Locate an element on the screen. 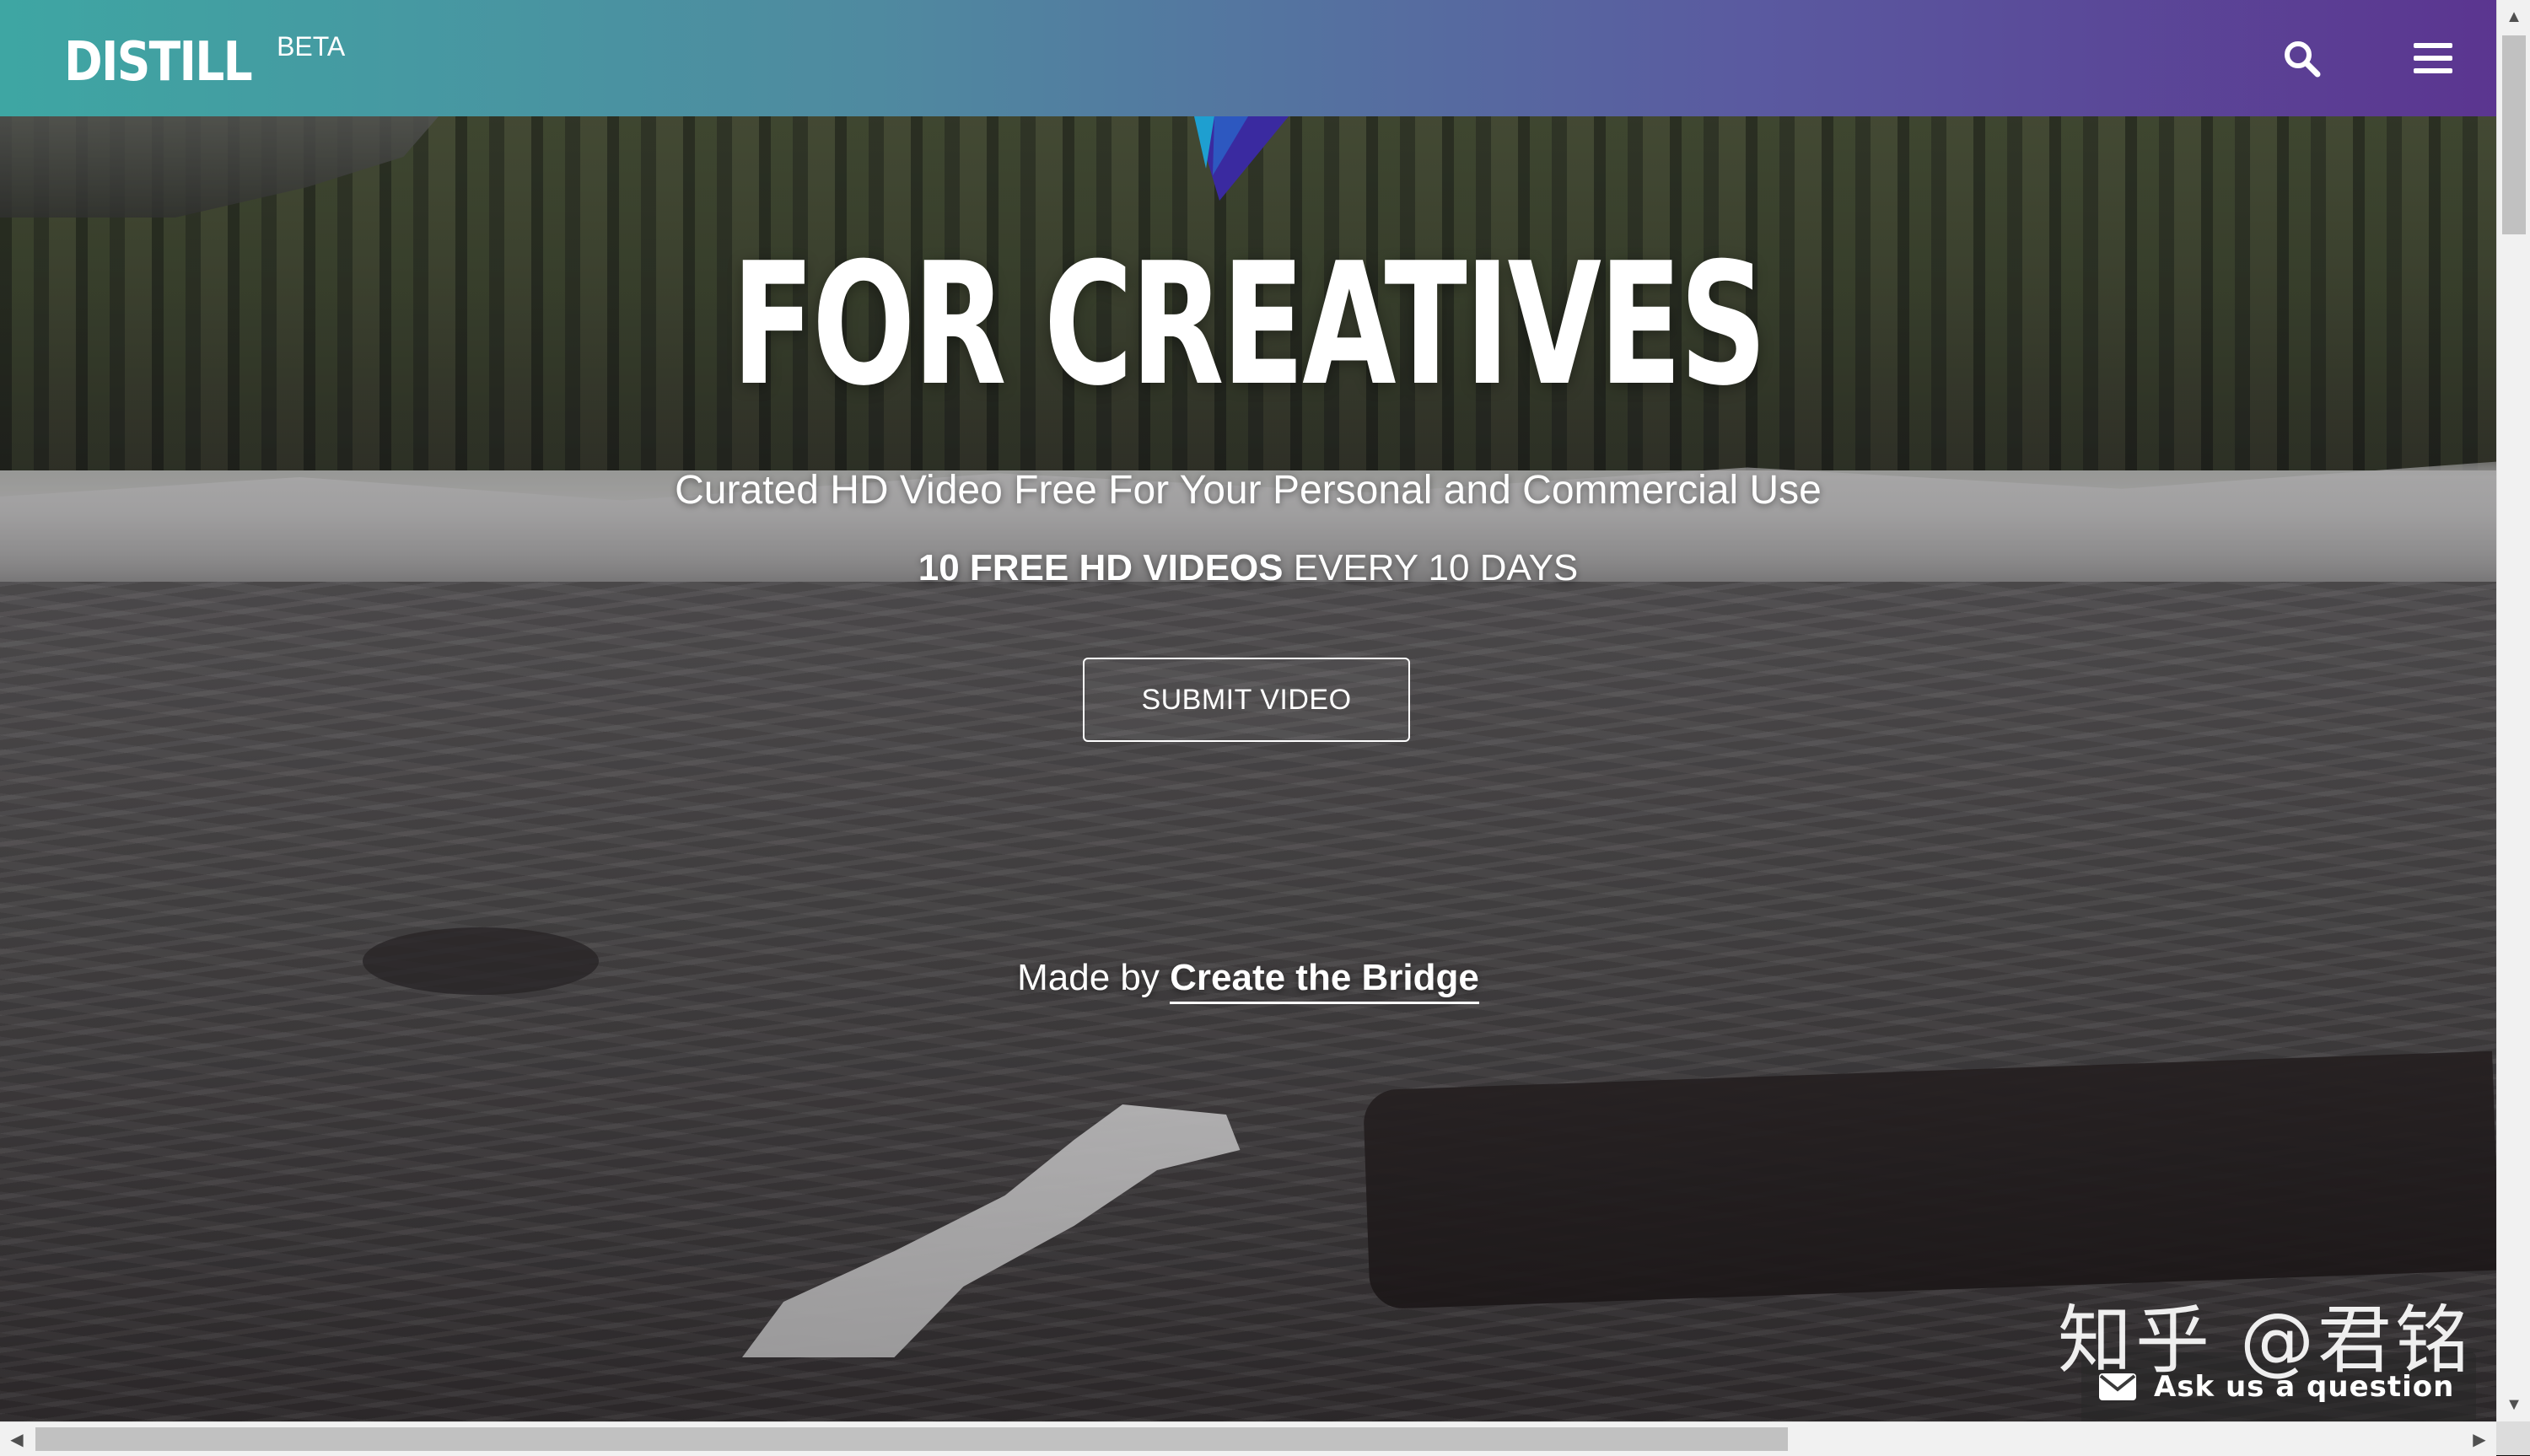  made-by-prefix: Made by is located at coordinates (1094, 977).